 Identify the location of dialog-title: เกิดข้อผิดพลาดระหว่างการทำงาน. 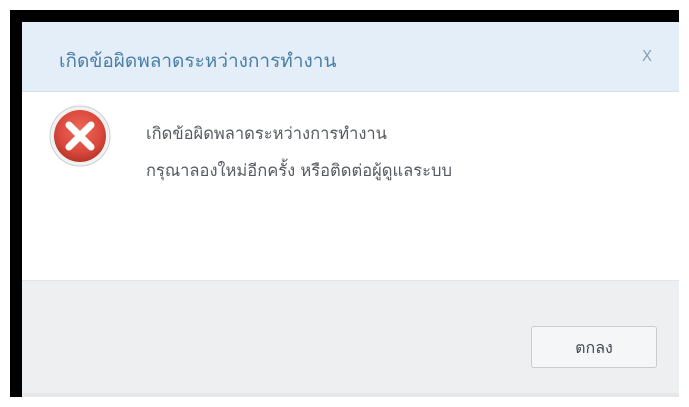
(198, 61).